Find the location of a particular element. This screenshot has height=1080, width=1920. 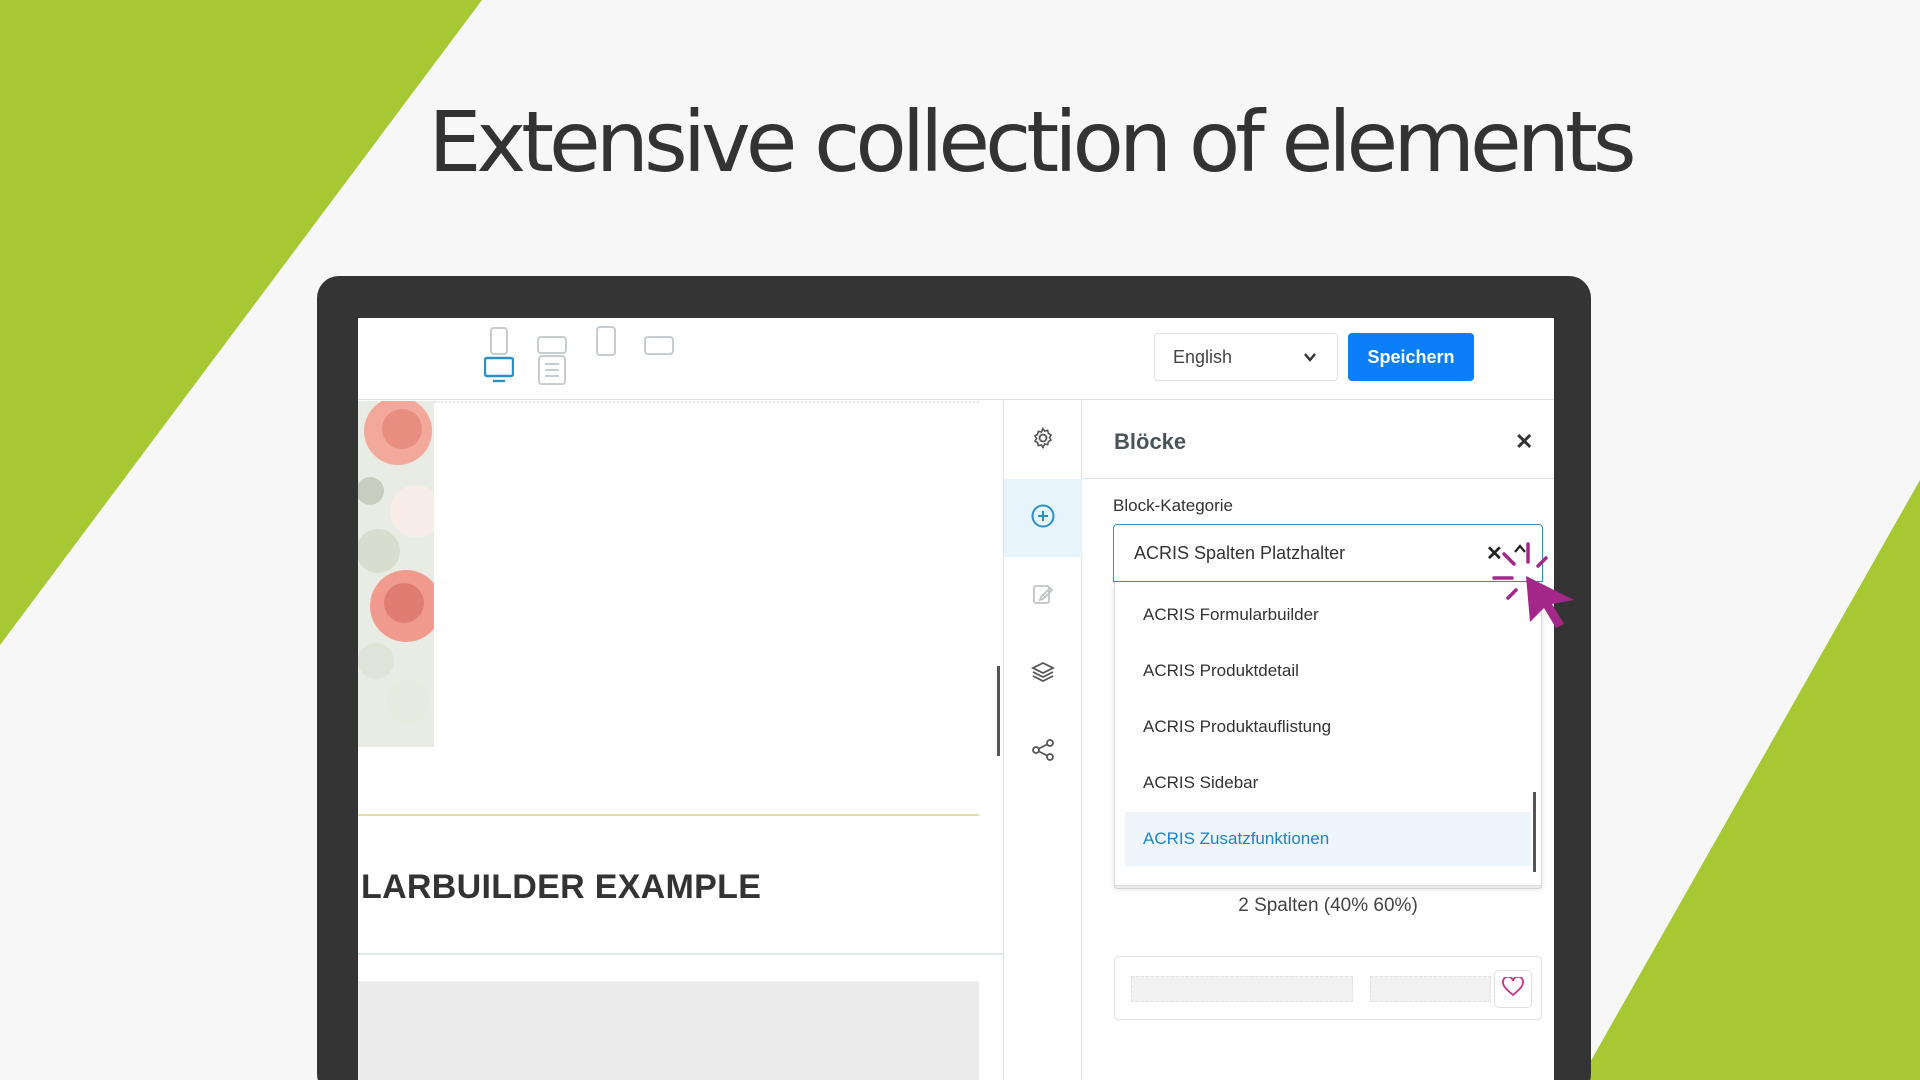

edit-icon is located at coordinates (1043, 596).